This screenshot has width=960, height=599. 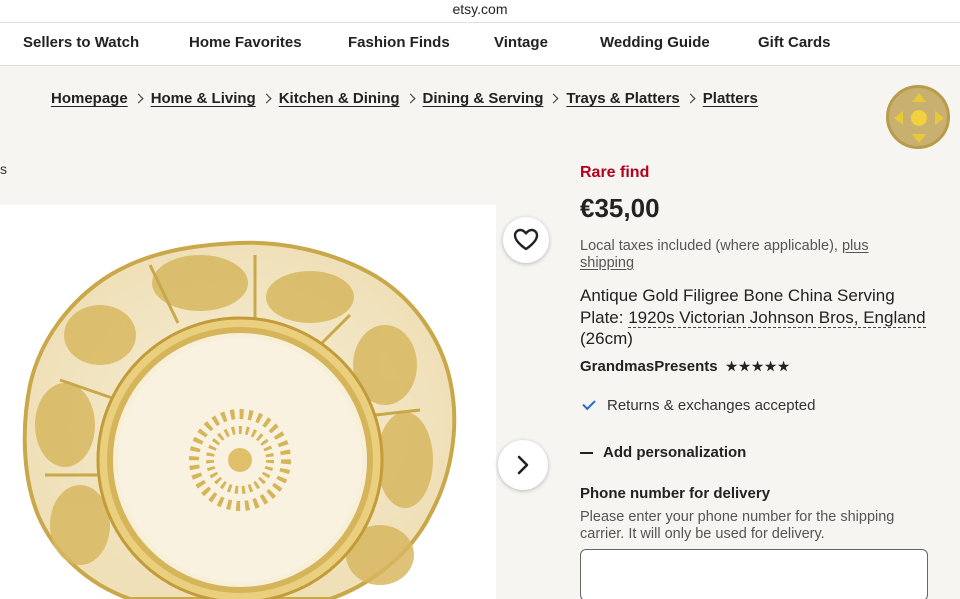 What do you see at coordinates (675, 493) in the screenshot?
I see `phone-label: Phone number for delivery` at bounding box center [675, 493].